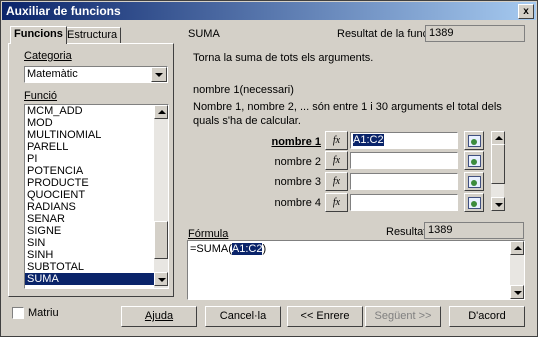 This screenshot has width=538, height=337. Describe the element at coordinates (96, 255) in the screenshot. I see `list-item: SINH` at that location.